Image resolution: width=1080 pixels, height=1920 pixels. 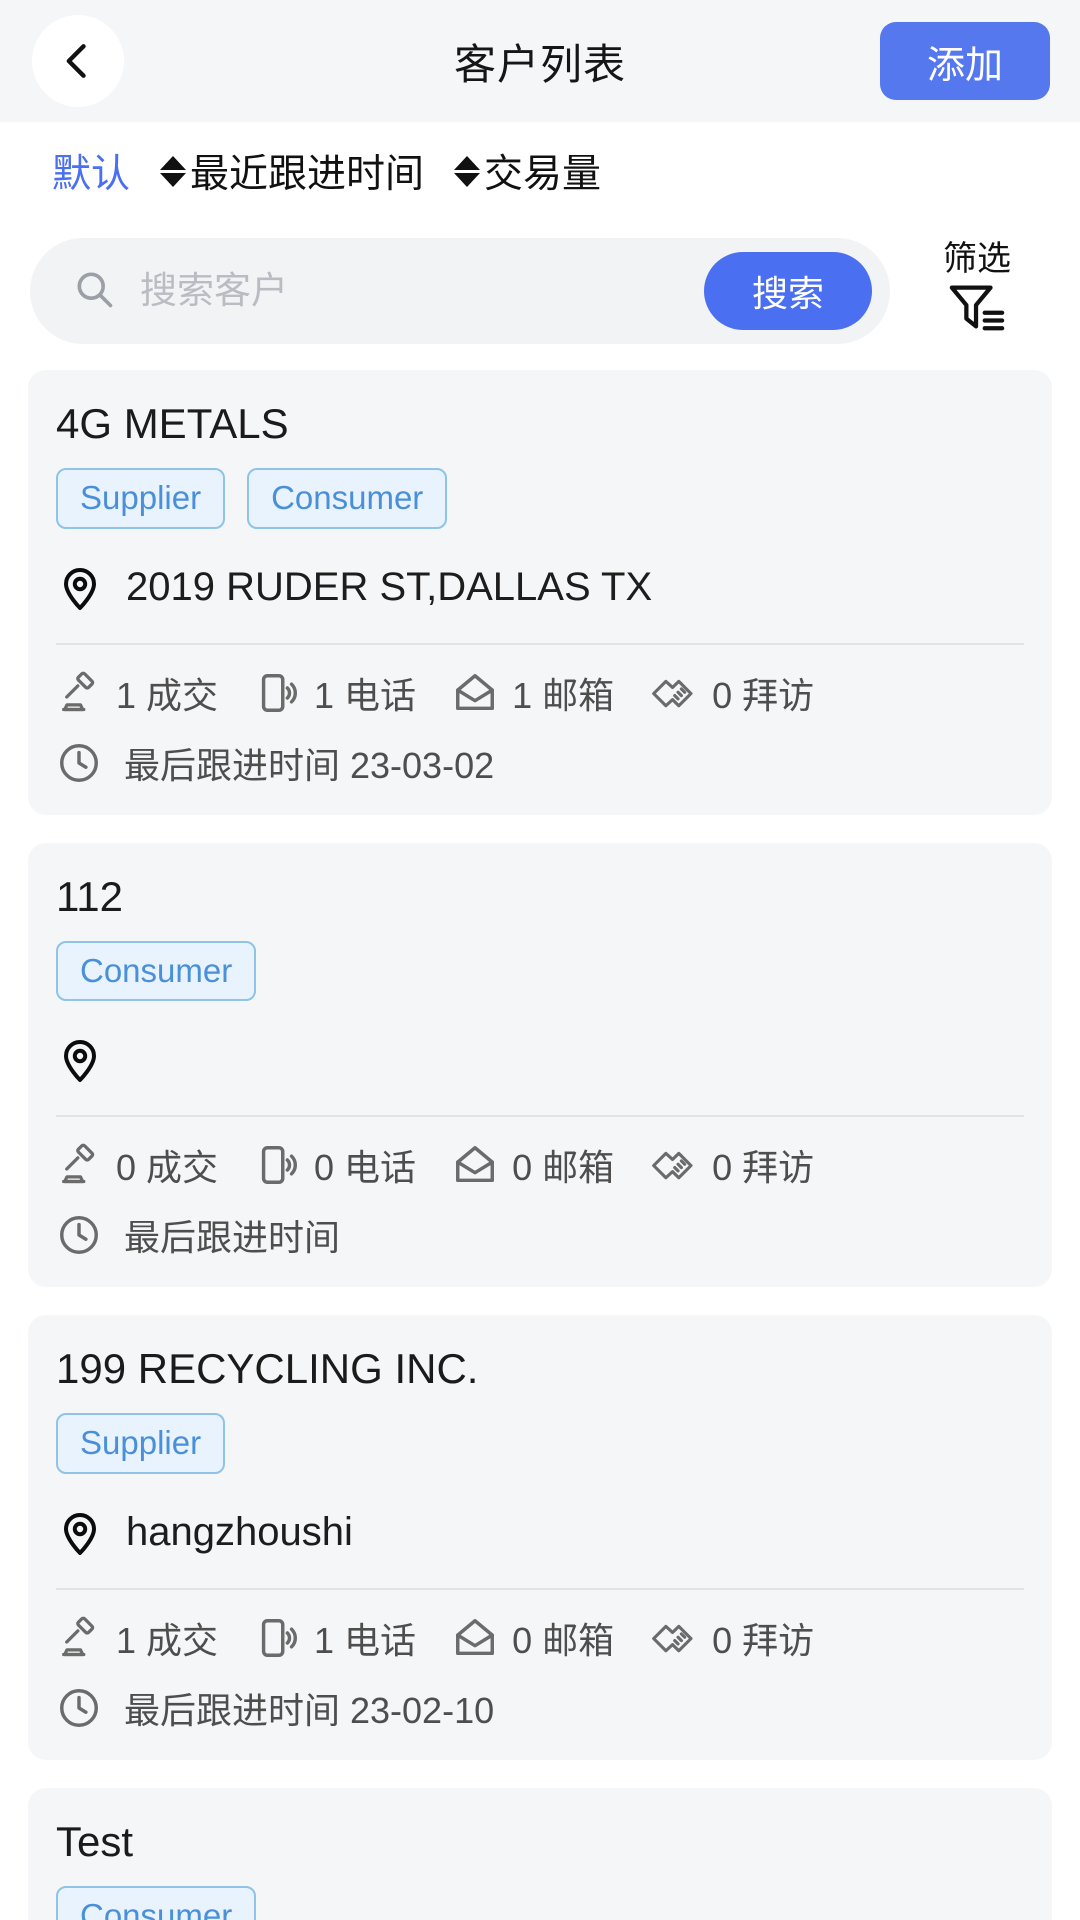 I want to click on filter-button: 筛选, so click(x=977, y=291).